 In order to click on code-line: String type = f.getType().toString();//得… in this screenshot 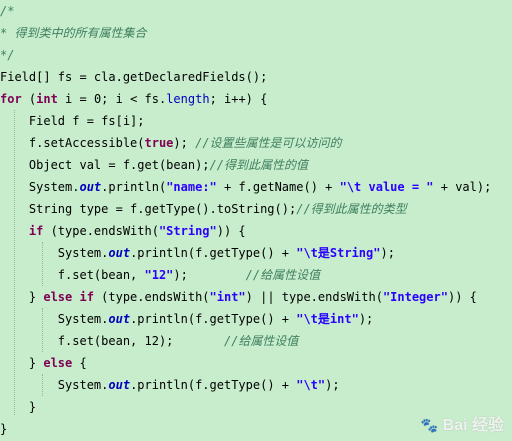, I will do `click(203, 209)`.